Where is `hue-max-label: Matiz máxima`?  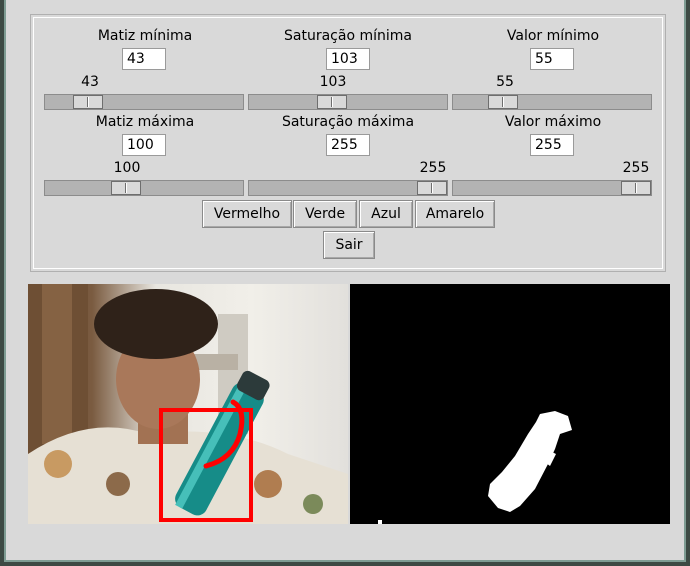 hue-max-label: Matiz máxima is located at coordinates (145, 122).